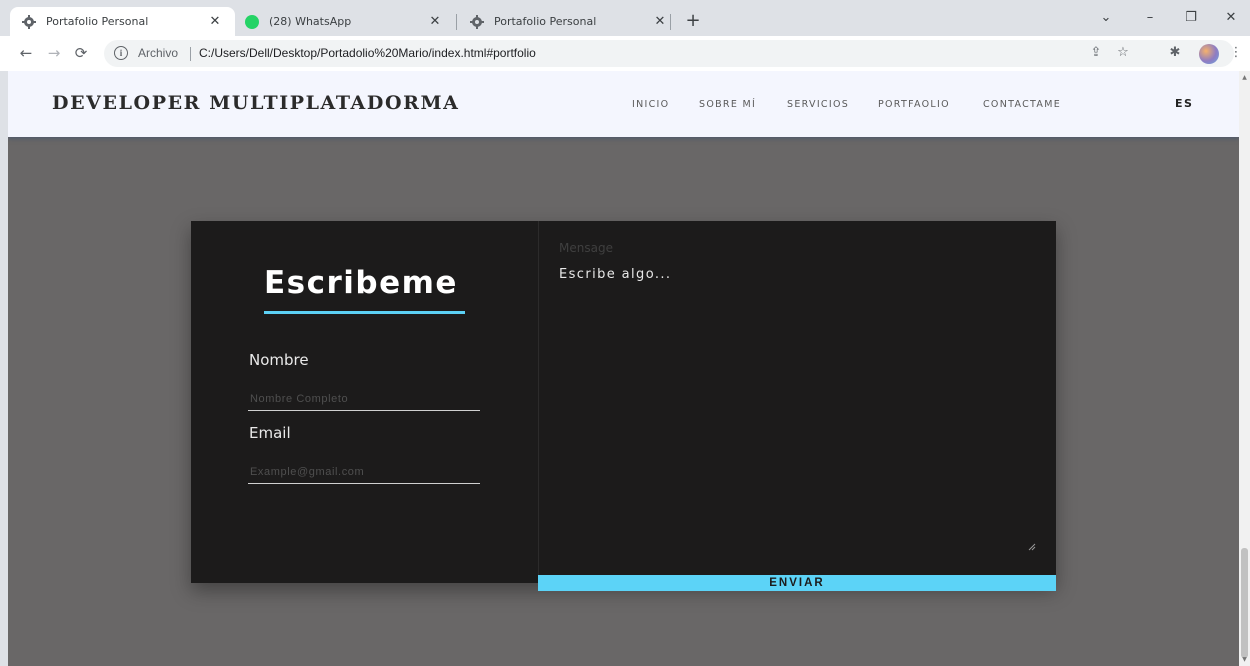 This screenshot has width=1250, height=666. I want to click on tab-portafolio-personal: Portafolio Personal ✕, so click(569, 21).